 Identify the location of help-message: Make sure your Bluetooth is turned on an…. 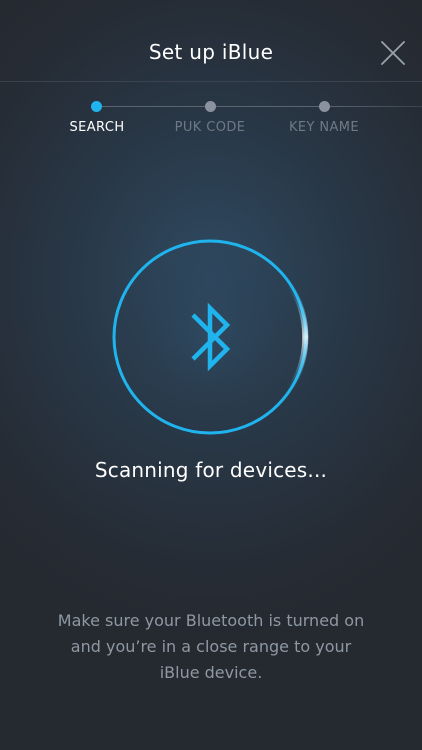
(211, 646).